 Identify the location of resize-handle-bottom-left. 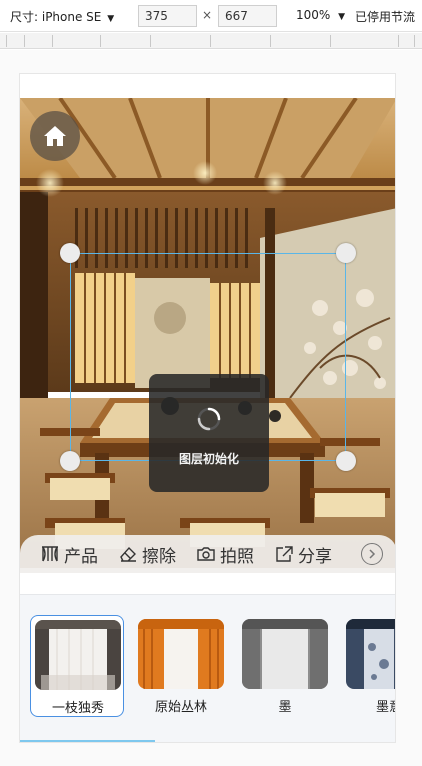
(70, 461).